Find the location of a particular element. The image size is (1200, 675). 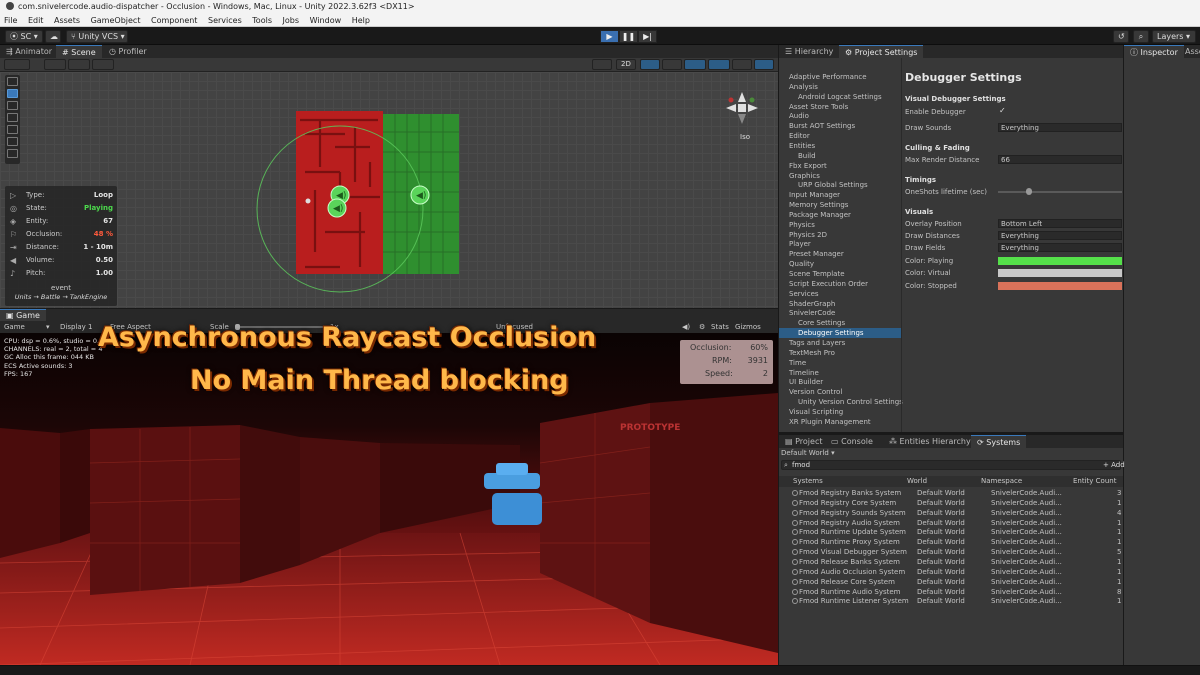

settings-item: Timeline is located at coordinates (804, 373).